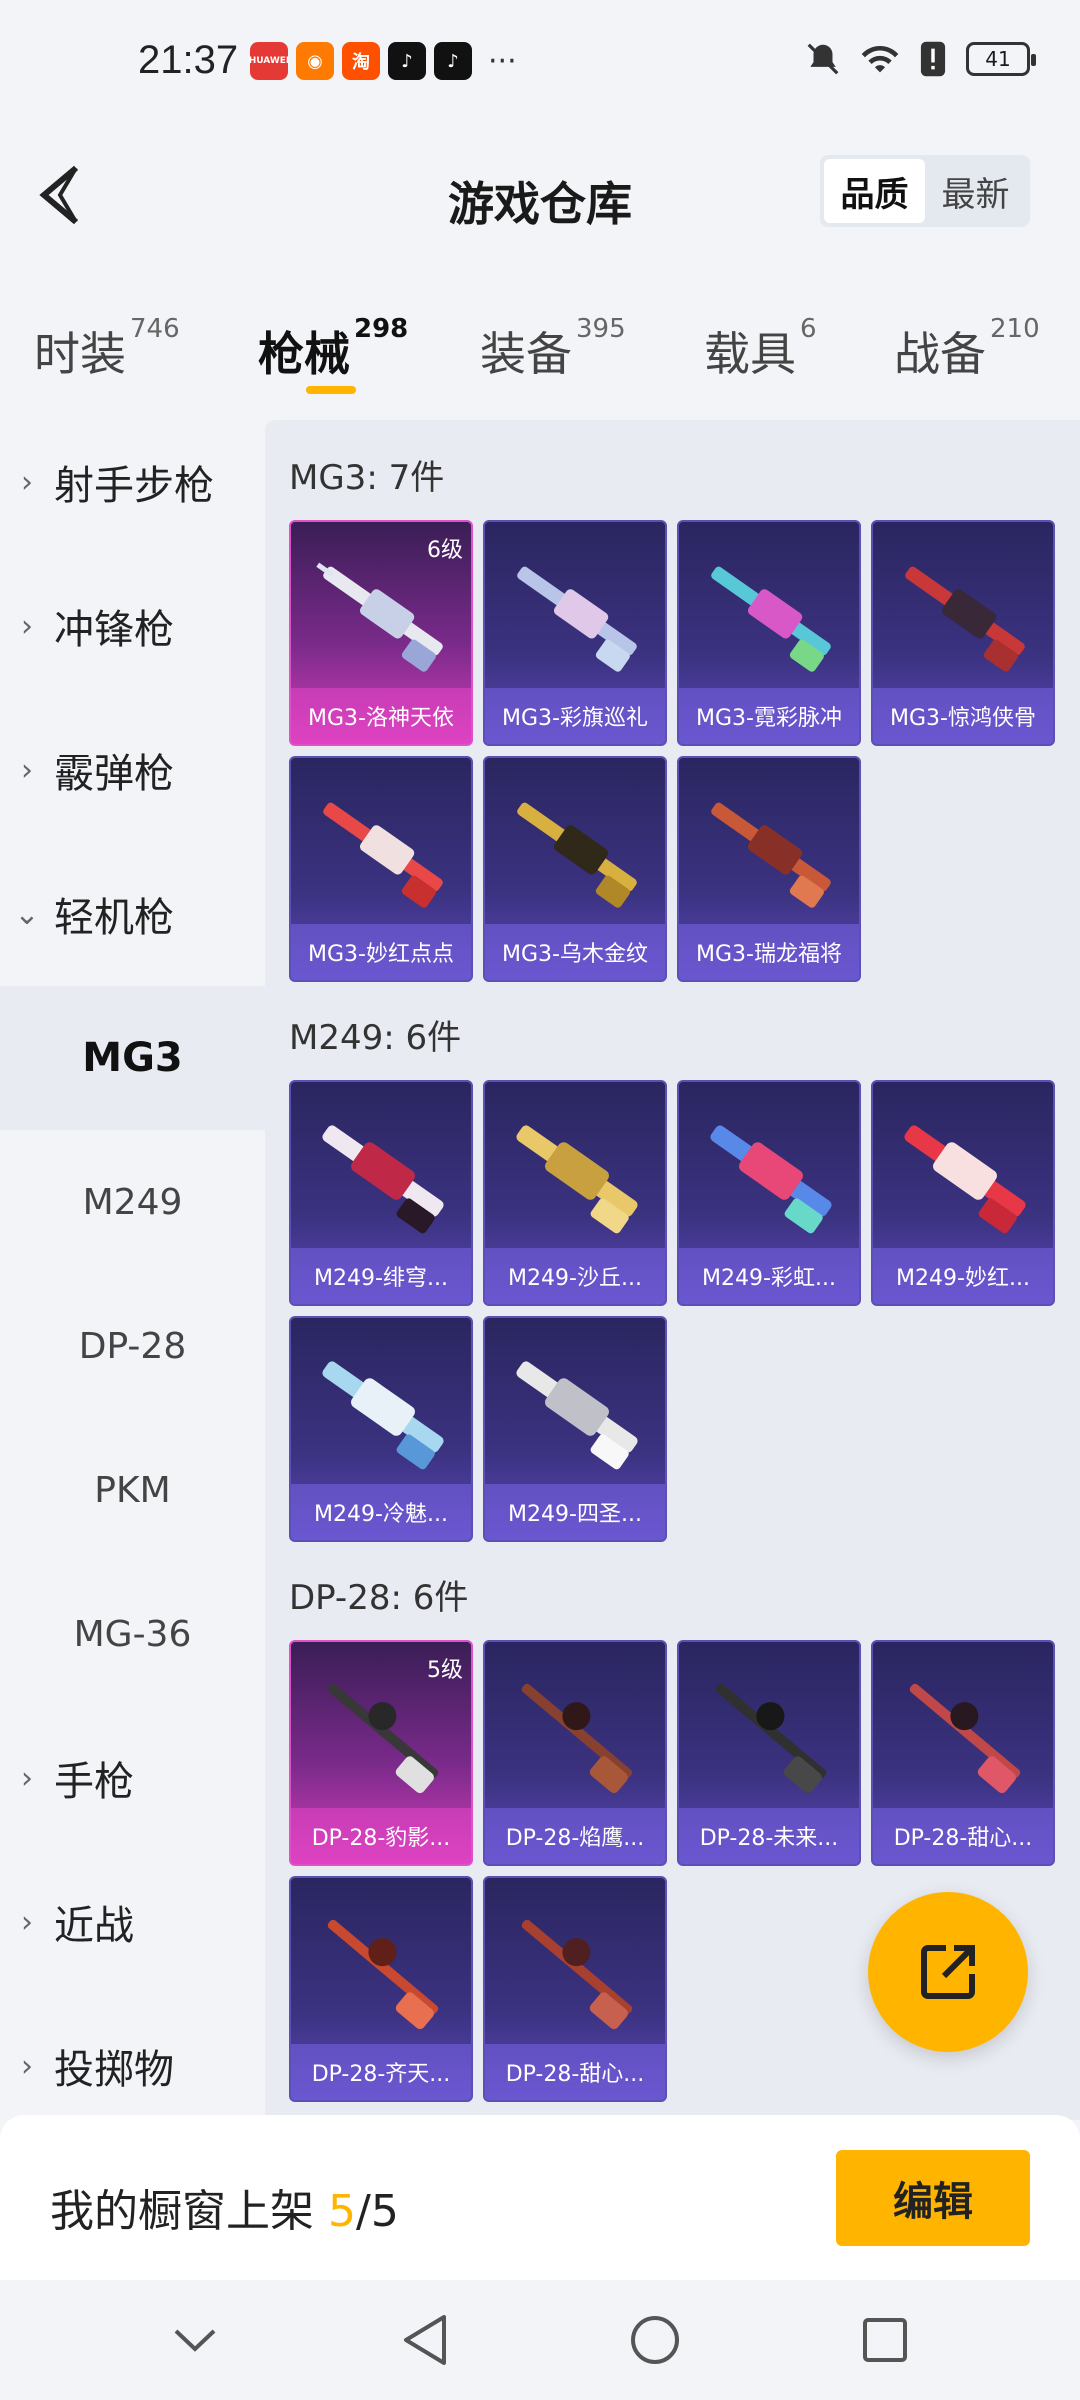  What do you see at coordinates (769, 952) in the screenshot?
I see `skin-name: MG3-瑞龙福将` at bounding box center [769, 952].